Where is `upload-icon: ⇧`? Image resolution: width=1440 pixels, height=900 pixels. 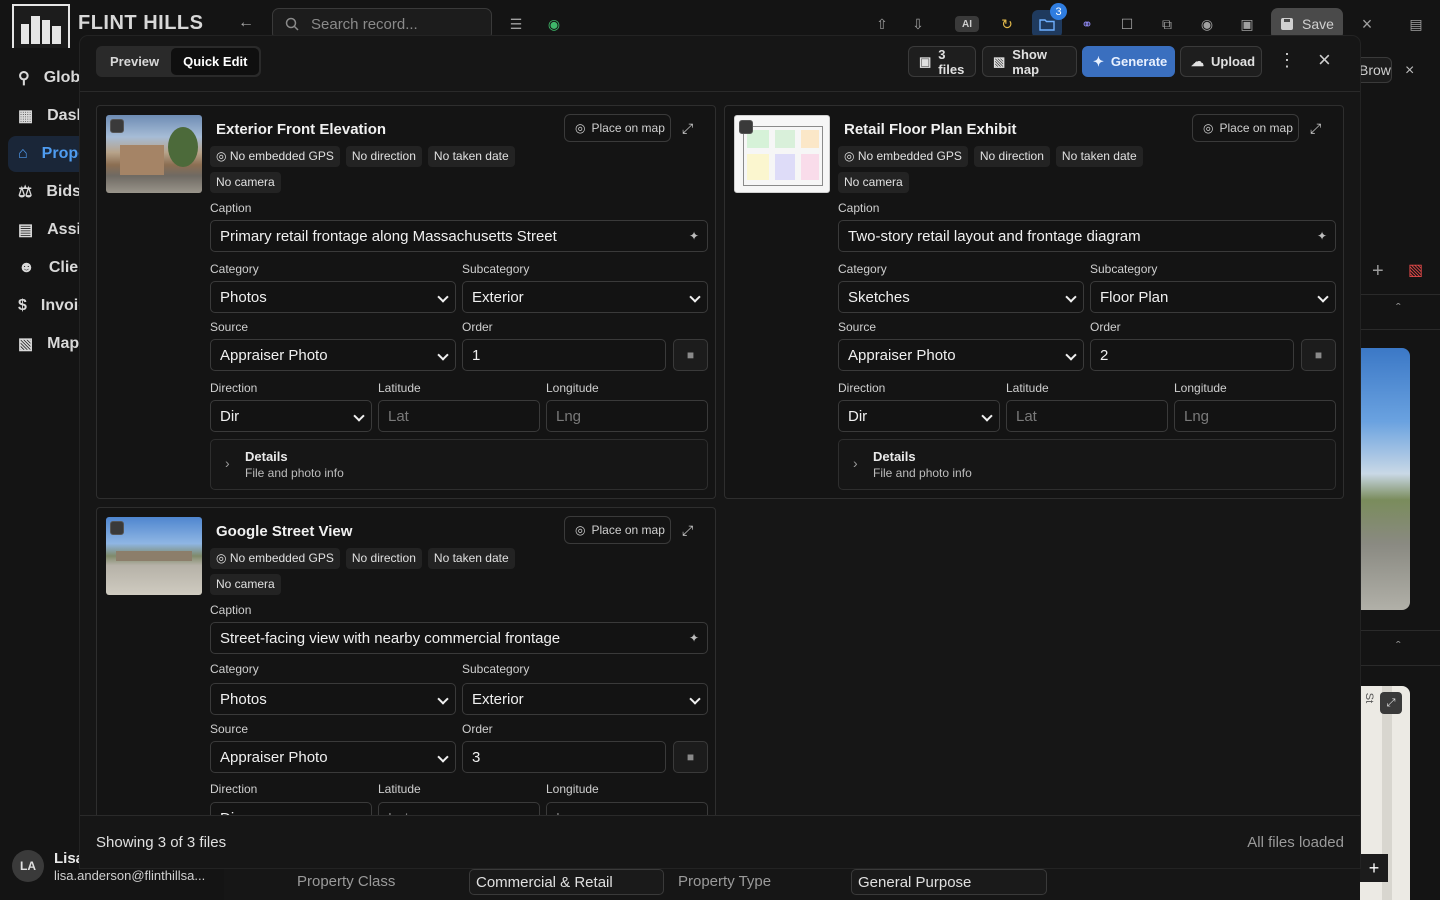 upload-icon: ⇧ is located at coordinates (882, 24).